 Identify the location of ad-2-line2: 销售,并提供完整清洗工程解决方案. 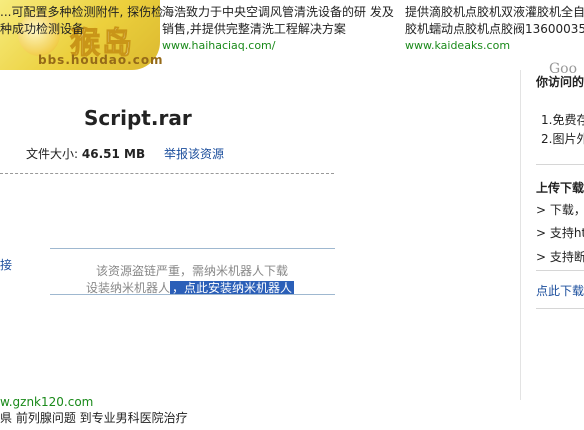
(254, 29).